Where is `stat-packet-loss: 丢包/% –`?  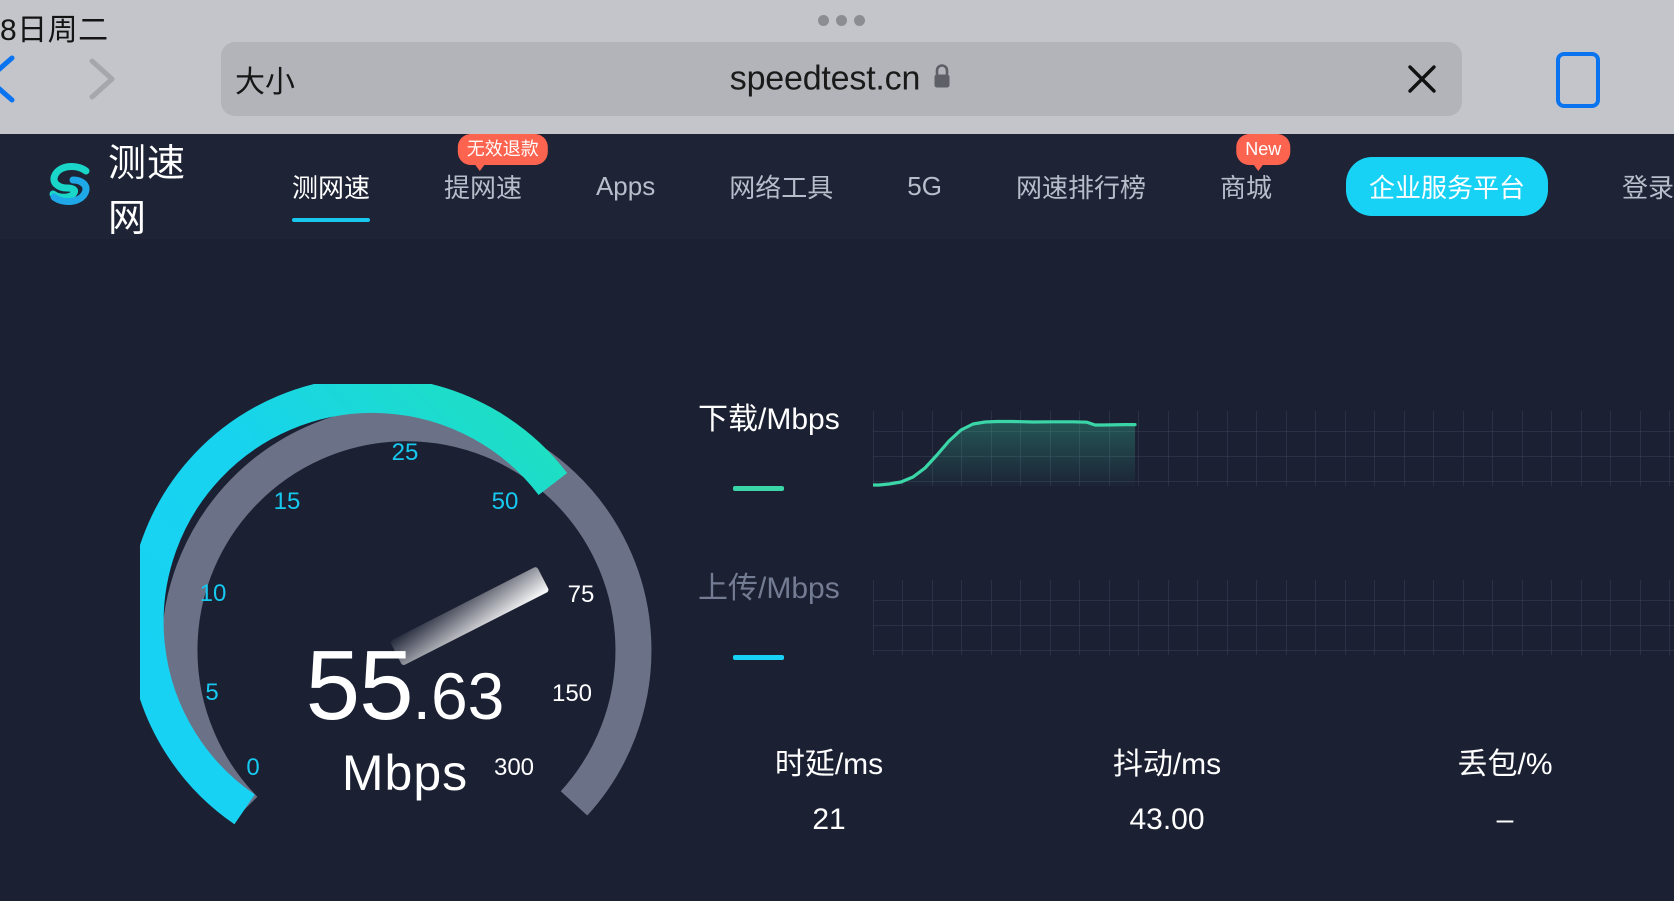
stat-packet-loss: 丢包/% – is located at coordinates (1505, 788).